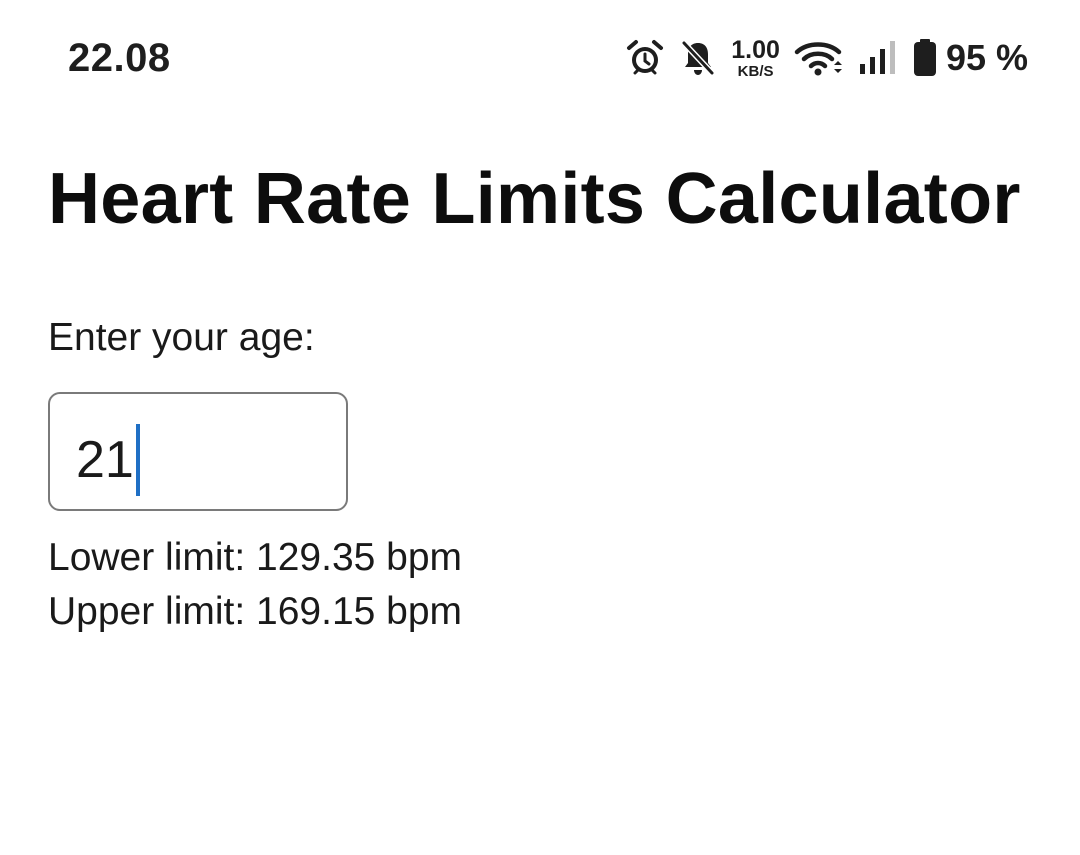 This screenshot has height=855, width=1080. Describe the element at coordinates (755, 71) in the screenshot. I see `network-speed-unit: KB/S` at that location.